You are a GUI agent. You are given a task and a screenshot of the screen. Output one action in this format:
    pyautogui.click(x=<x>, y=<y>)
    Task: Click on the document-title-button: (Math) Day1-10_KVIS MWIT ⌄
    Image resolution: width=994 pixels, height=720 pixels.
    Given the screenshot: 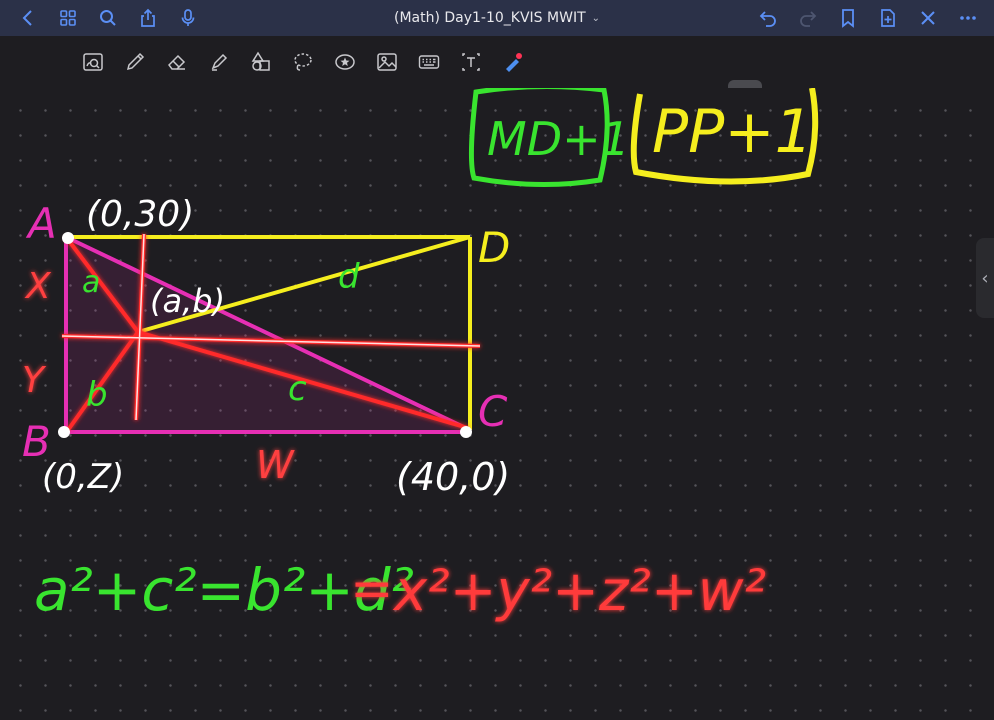 What is the action you would take?
    pyautogui.click(x=497, y=18)
    